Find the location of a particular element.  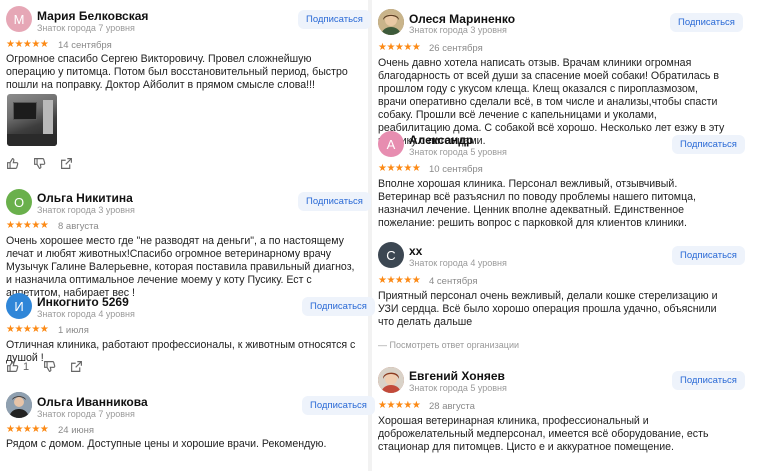

org-reply-link: — Посмотреть ответ организации is located at coordinates (448, 345).